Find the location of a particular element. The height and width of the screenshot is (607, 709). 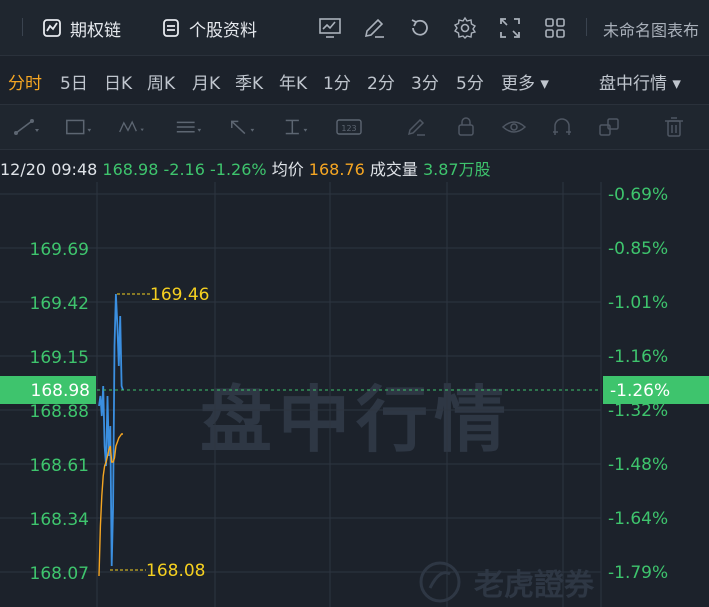

quote-change-pct: -1.26% is located at coordinates (238, 169).